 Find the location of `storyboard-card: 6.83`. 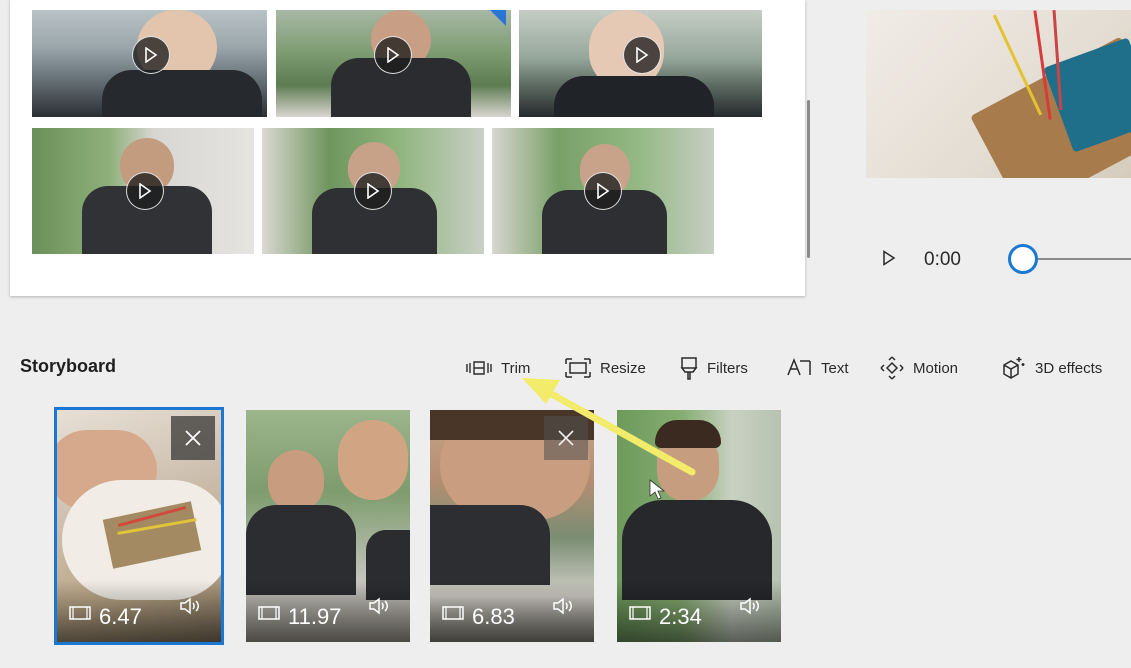

storyboard-card: 6.83 is located at coordinates (512, 526).